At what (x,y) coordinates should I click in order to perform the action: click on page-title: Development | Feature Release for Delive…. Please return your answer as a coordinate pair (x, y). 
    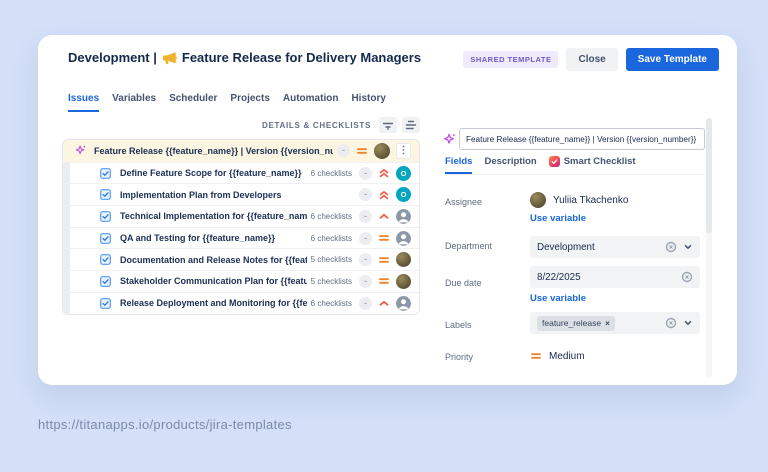
    Looking at the image, I should click on (244, 57).